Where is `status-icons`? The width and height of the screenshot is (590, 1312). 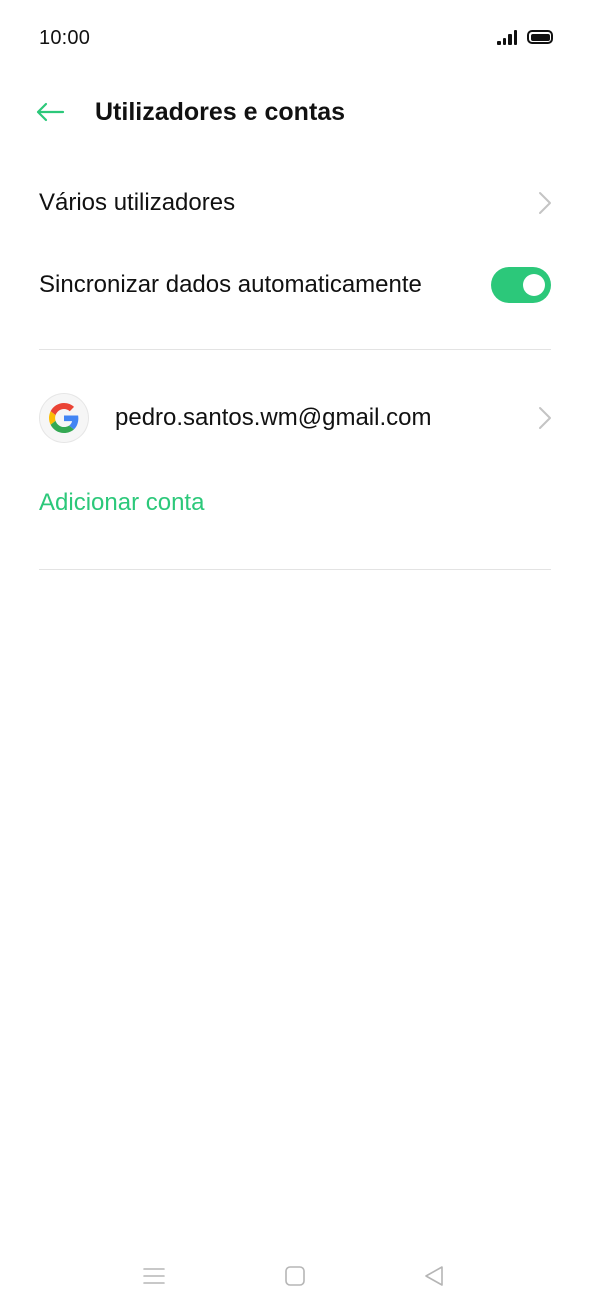 status-icons is located at coordinates (525, 37).